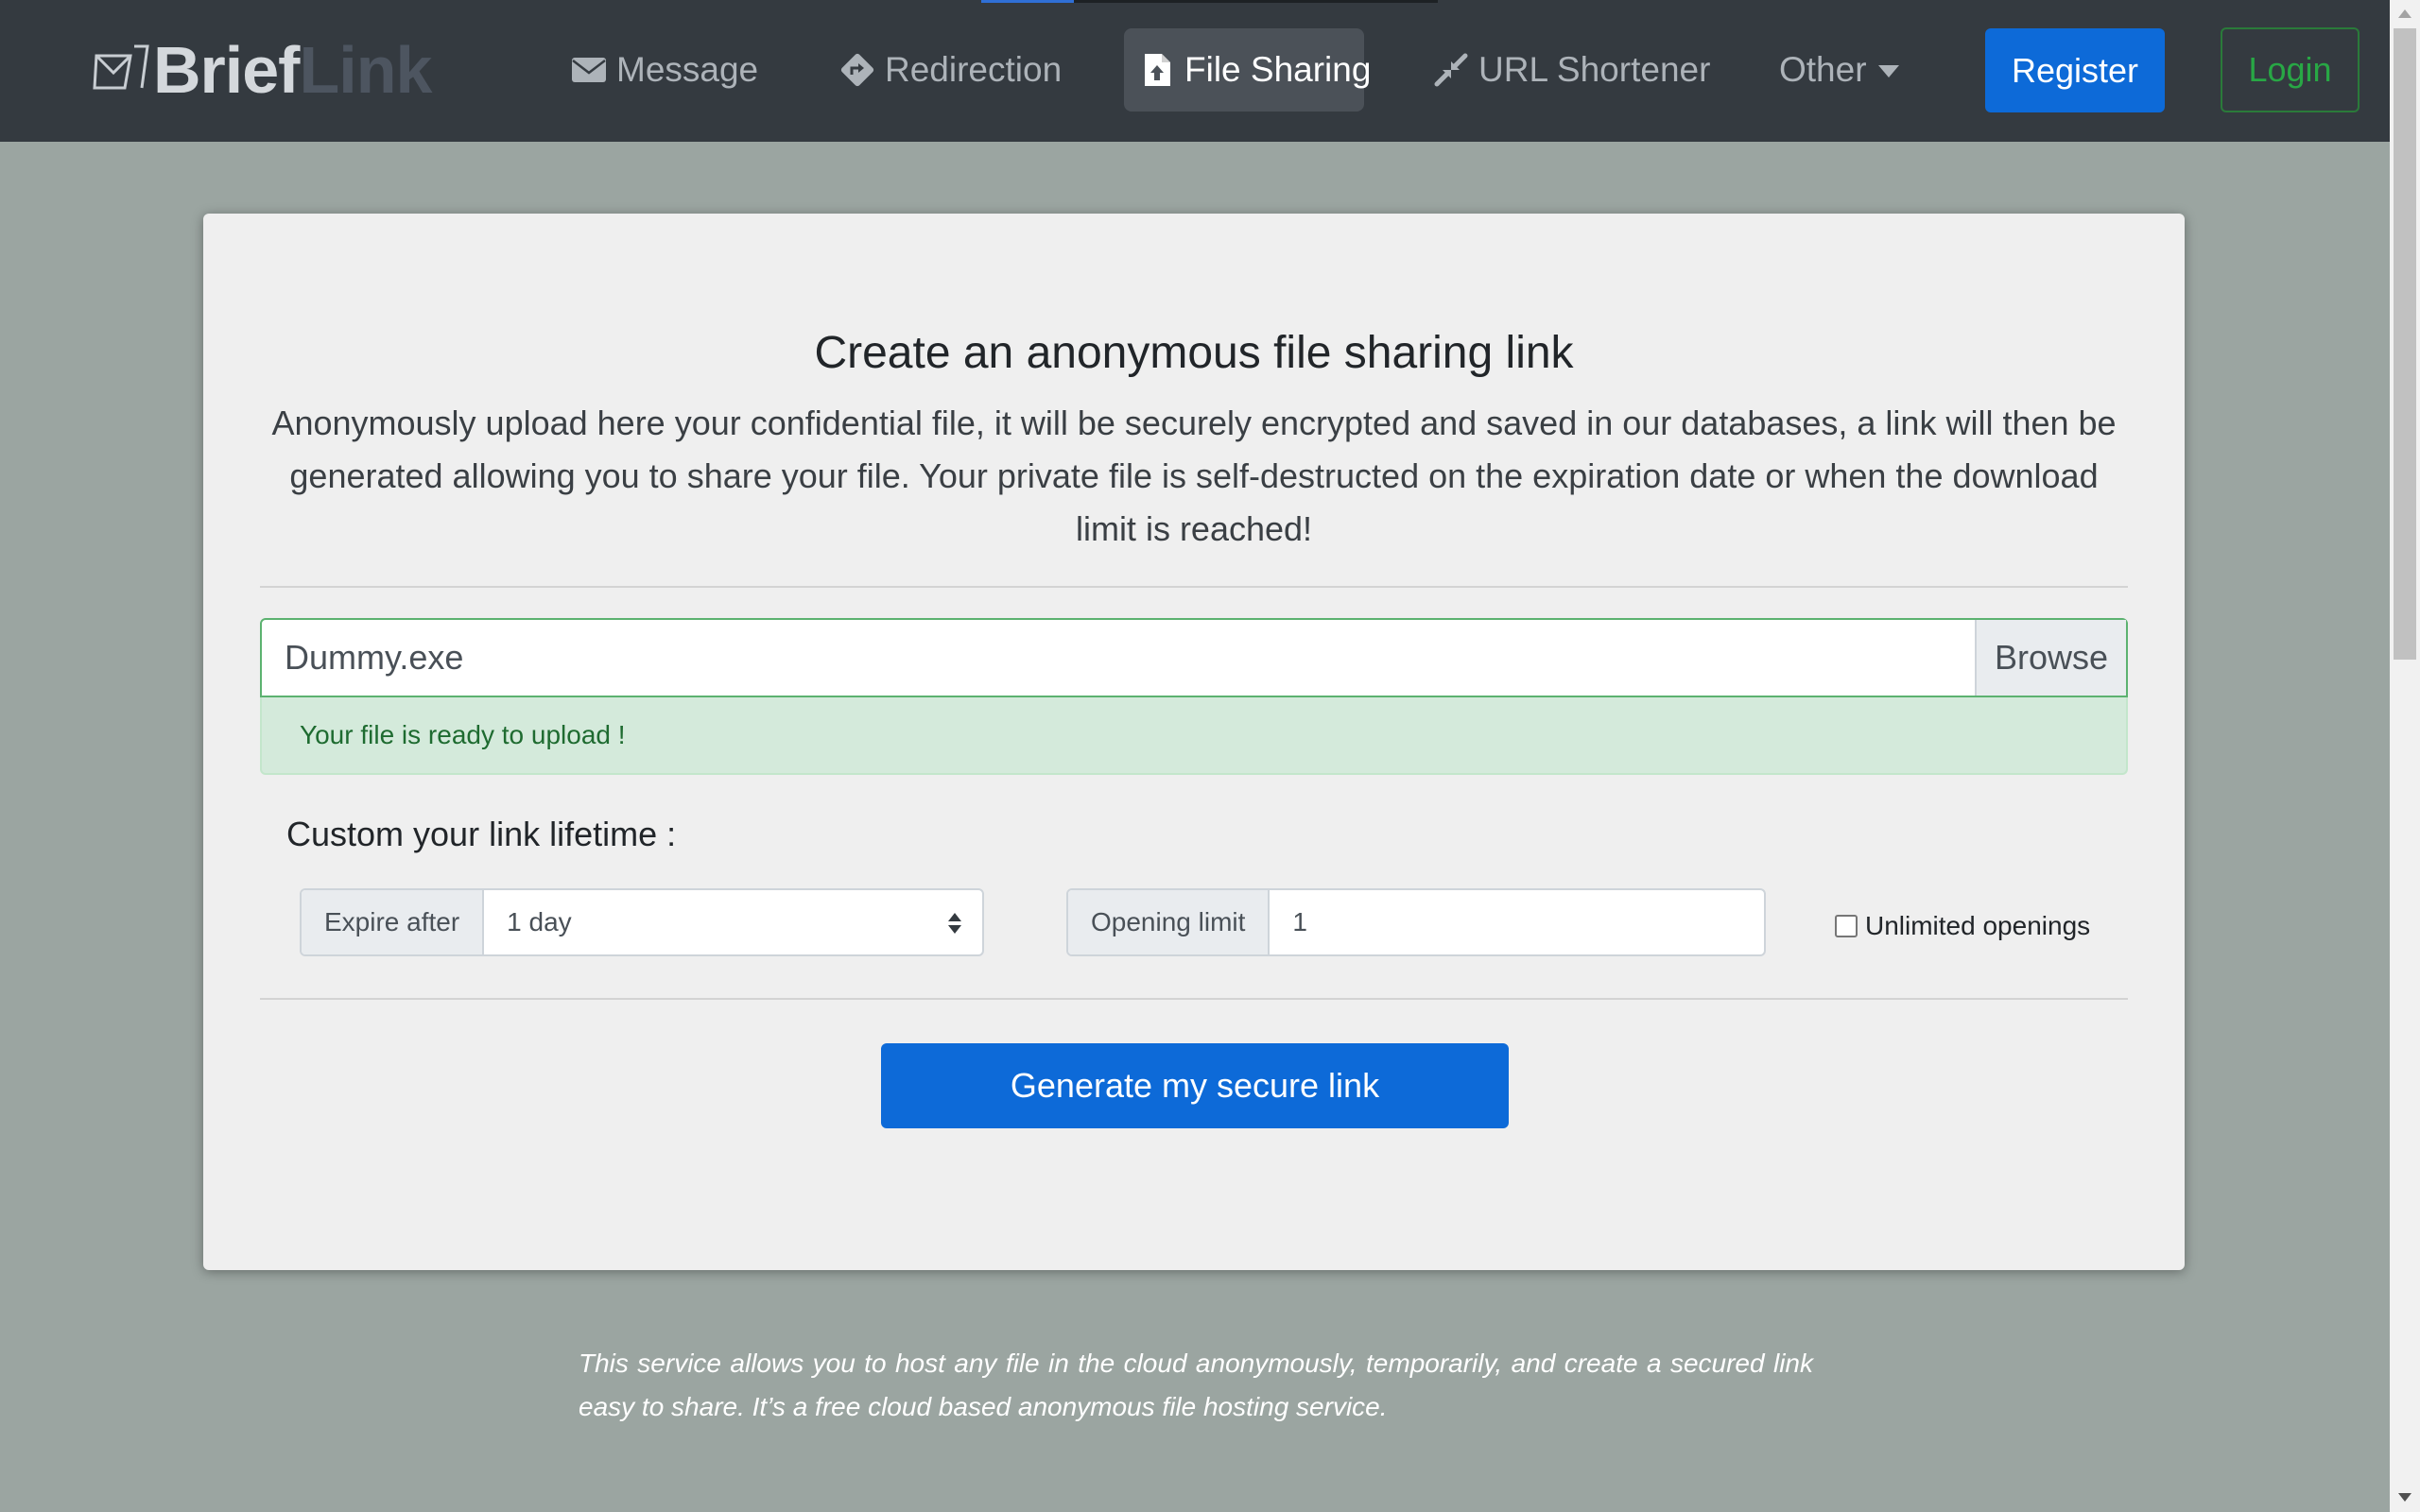 Image resolution: width=2420 pixels, height=1512 pixels. What do you see at coordinates (481, 834) in the screenshot?
I see `lifetime-heading: Custom your link lifetime :` at bounding box center [481, 834].